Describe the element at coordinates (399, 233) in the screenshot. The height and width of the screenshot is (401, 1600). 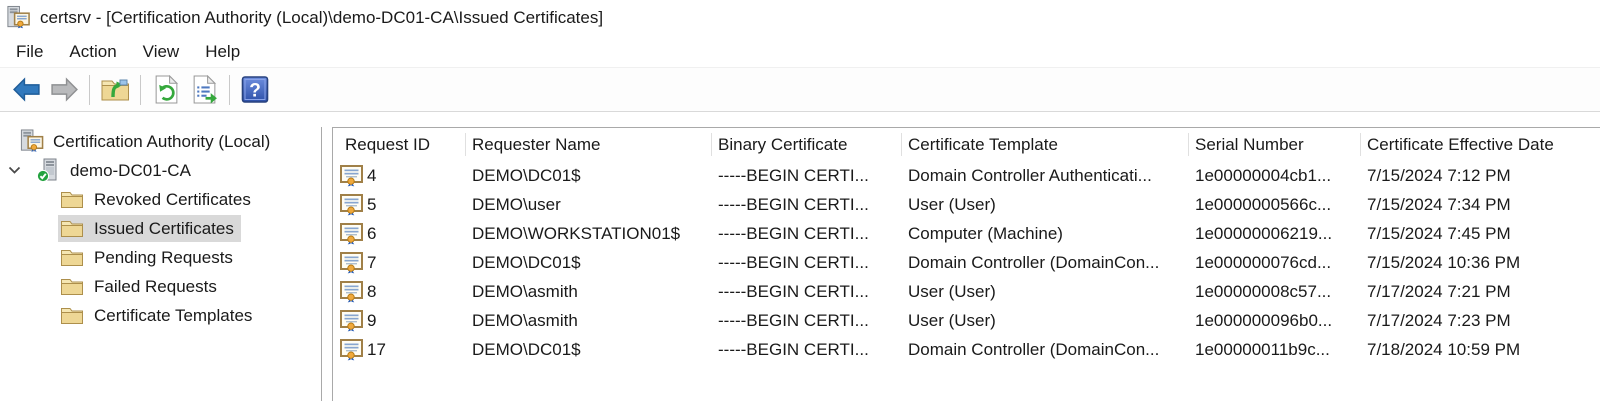
I see `cell-request-id: 6` at that location.